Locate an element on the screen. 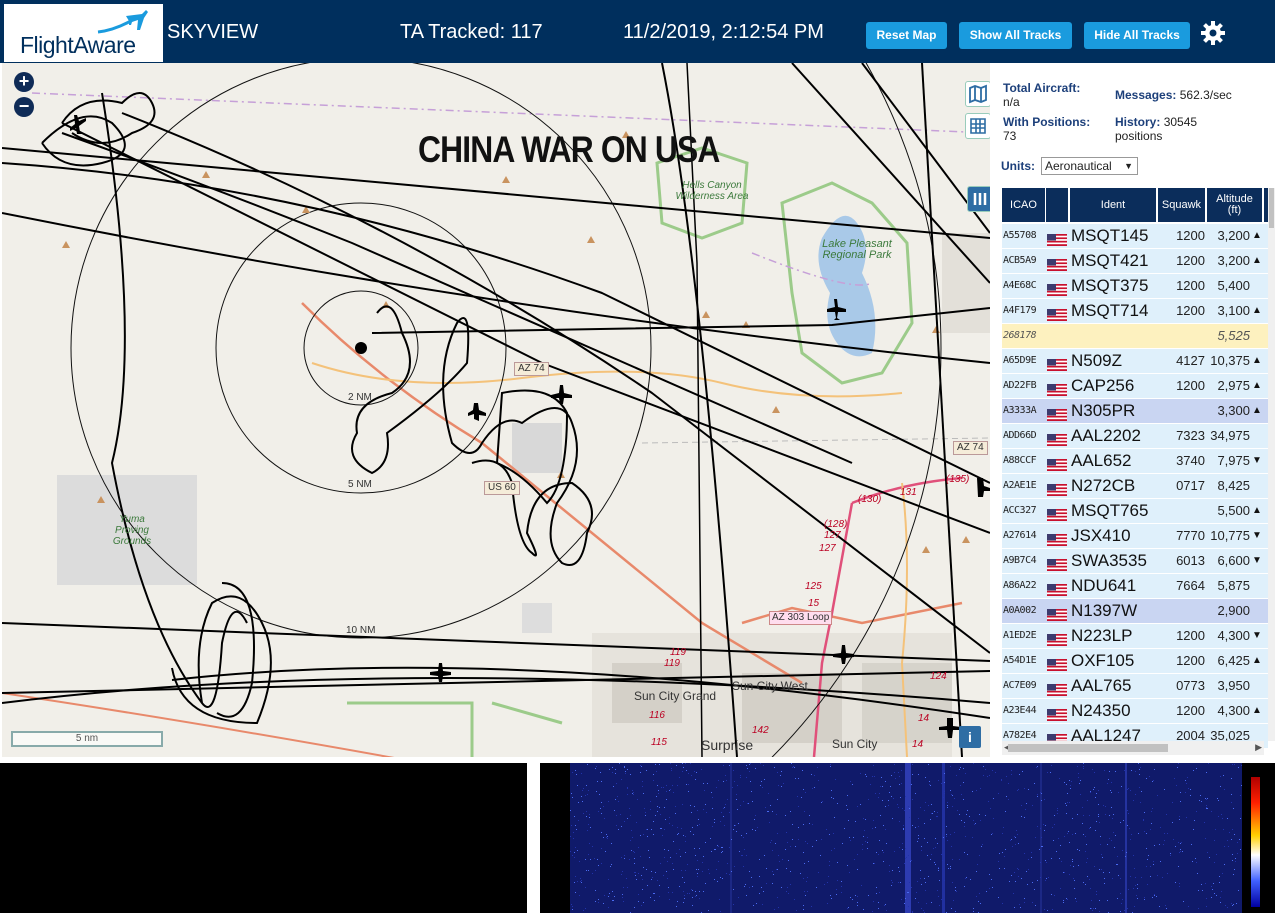 The width and height of the screenshot is (1275, 913). table-row: A88CCF AAL652 3740 7,975 ▼ is located at coordinates (1135, 461).